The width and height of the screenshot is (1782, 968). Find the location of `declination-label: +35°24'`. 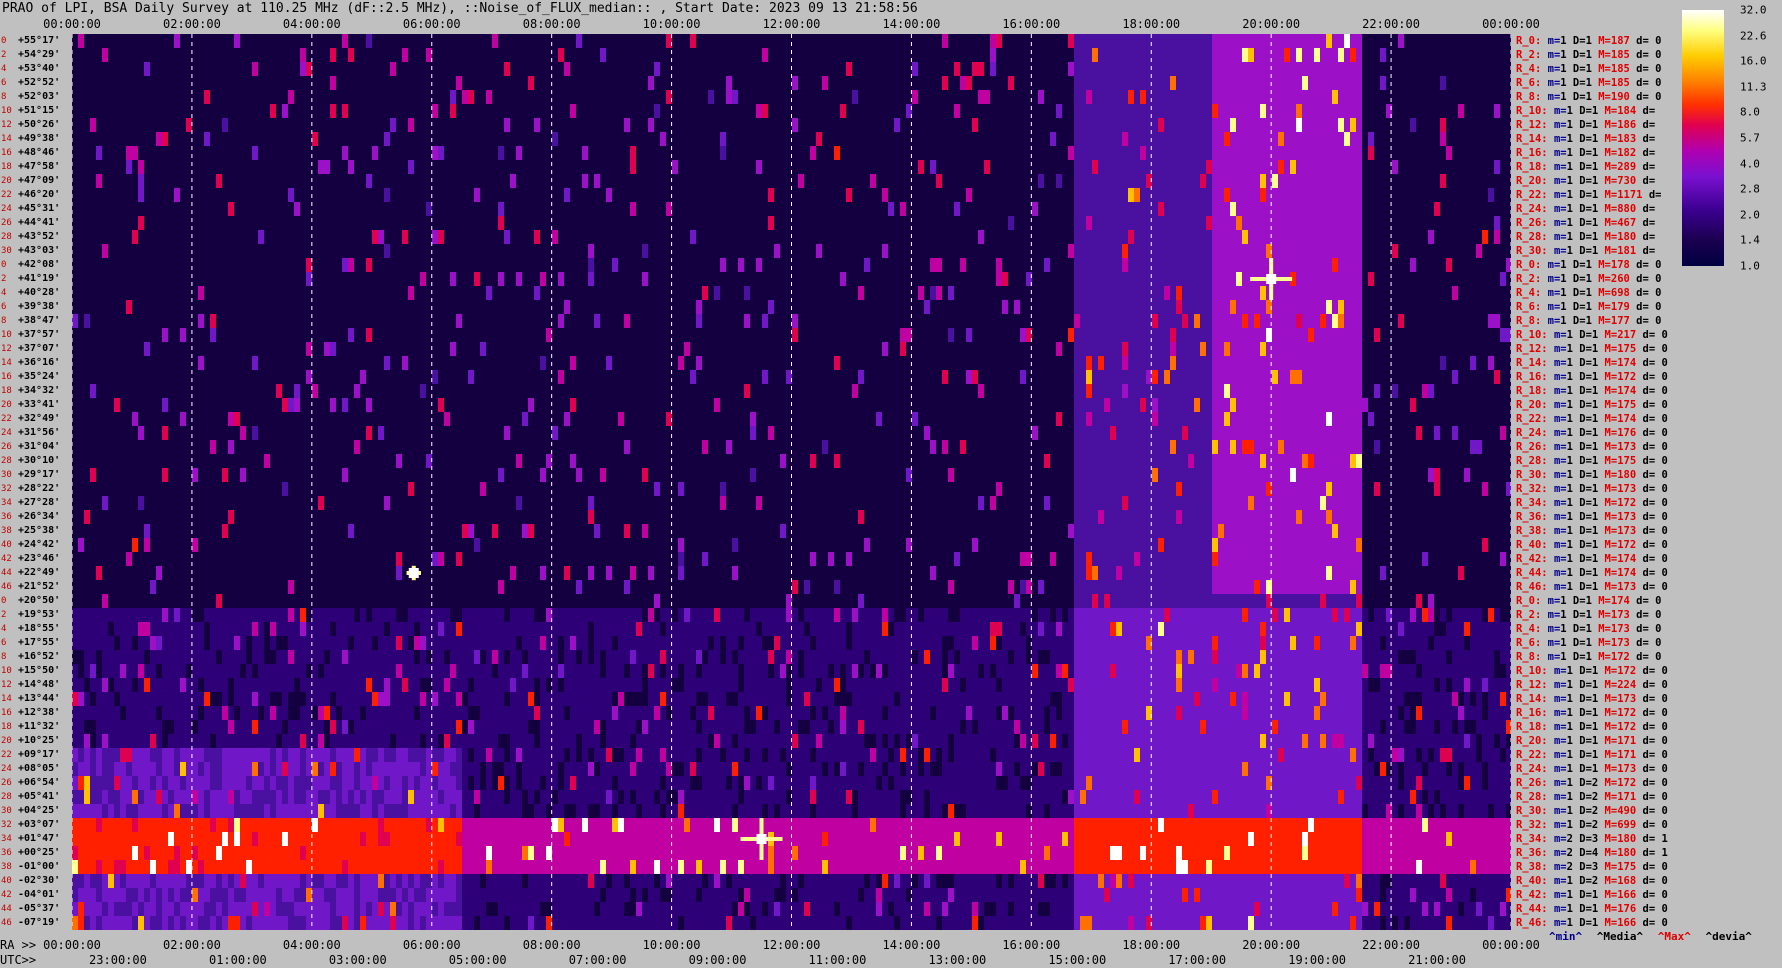

declination-label: +35°24' is located at coordinates (39, 376).